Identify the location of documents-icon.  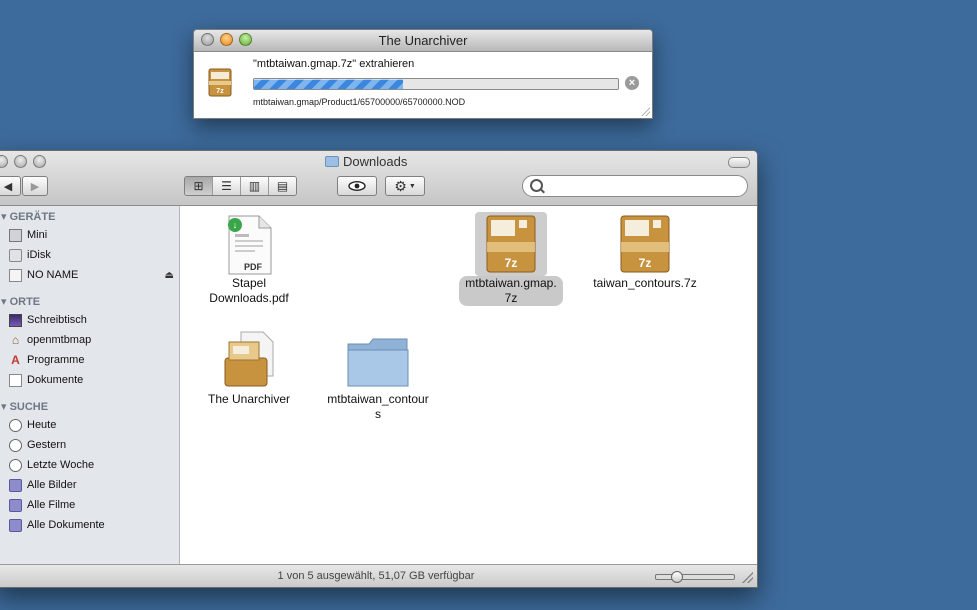
(15, 380).